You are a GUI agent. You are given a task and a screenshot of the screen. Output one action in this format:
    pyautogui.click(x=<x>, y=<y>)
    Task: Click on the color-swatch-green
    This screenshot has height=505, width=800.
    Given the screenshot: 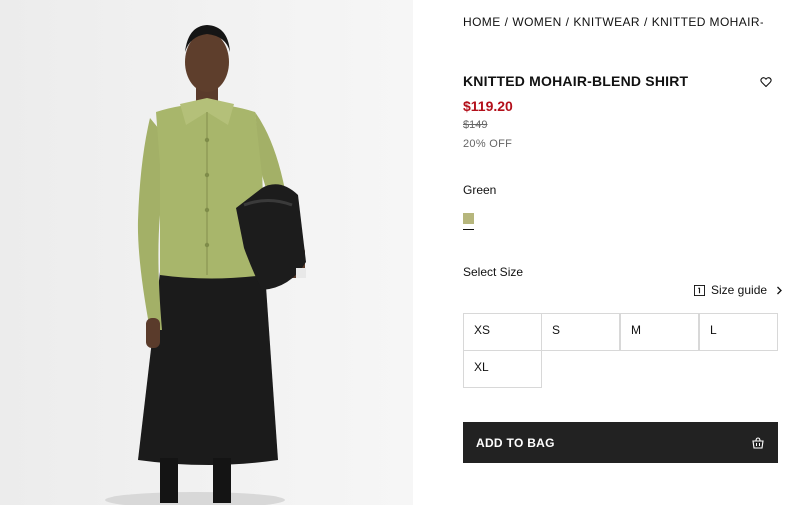 What is the action you would take?
    pyautogui.click(x=468, y=218)
    